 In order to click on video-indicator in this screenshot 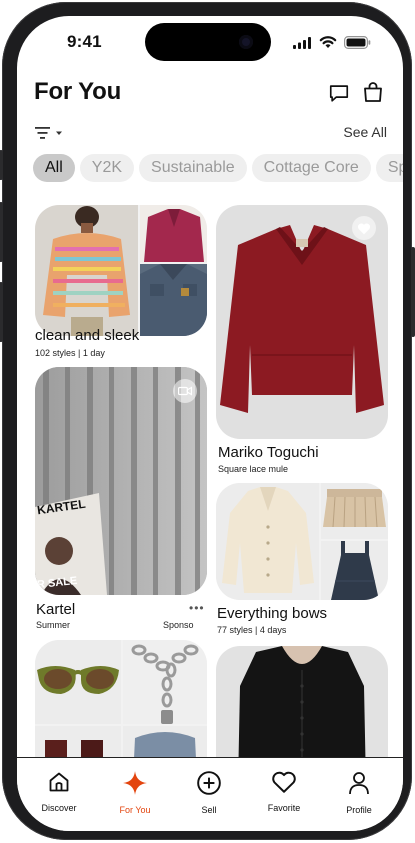, I will do `click(185, 391)`.